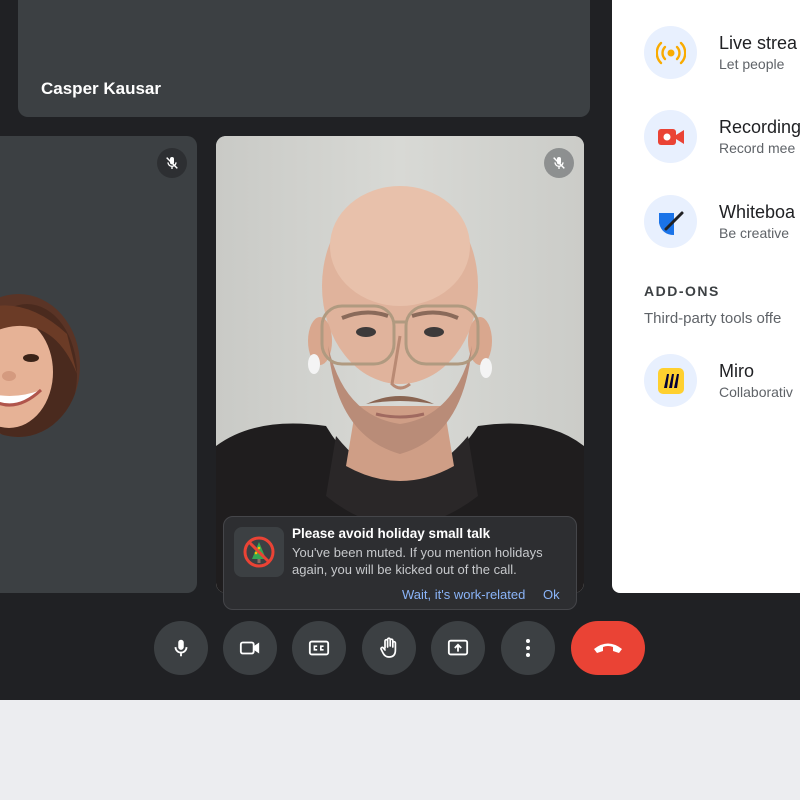 This screenshot has width=800, height=800. Describe the element at coordinates (682, 291) in the screenshot. I see `addons-heading: ADD-ONS` at that location.